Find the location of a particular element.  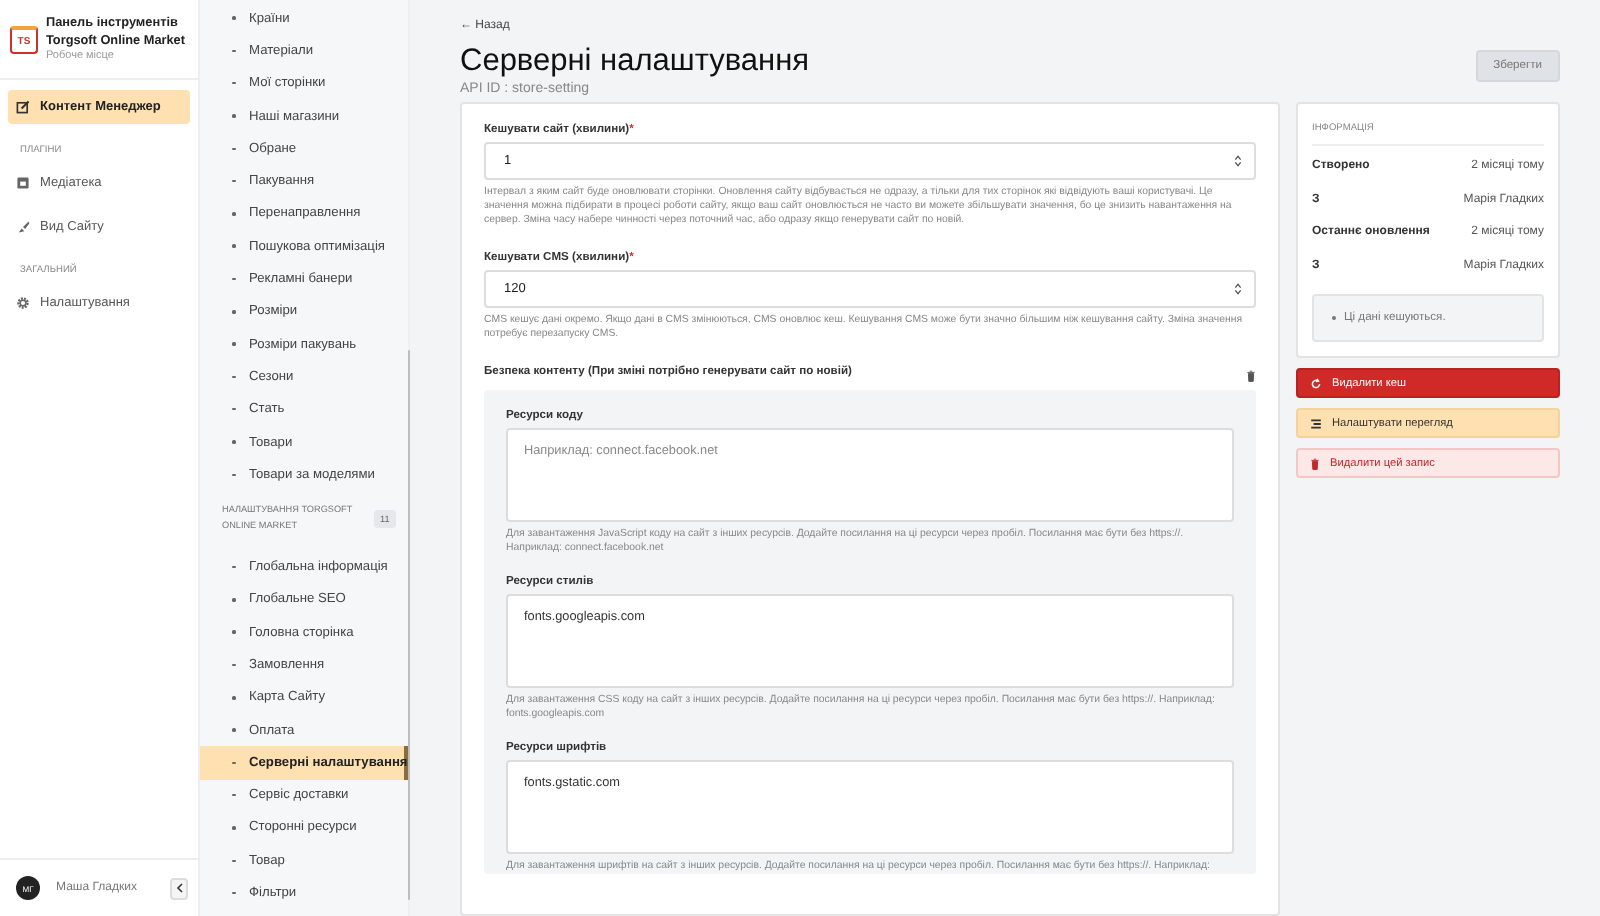

scrollbar is located at coordinates (407, 458).